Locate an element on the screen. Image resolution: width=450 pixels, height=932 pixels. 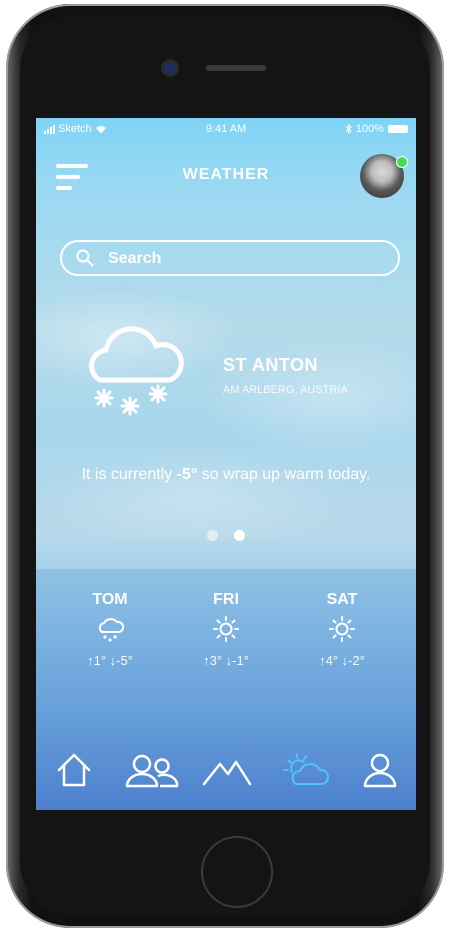
app-header: WEATHER is located at coordinates (226, 175).